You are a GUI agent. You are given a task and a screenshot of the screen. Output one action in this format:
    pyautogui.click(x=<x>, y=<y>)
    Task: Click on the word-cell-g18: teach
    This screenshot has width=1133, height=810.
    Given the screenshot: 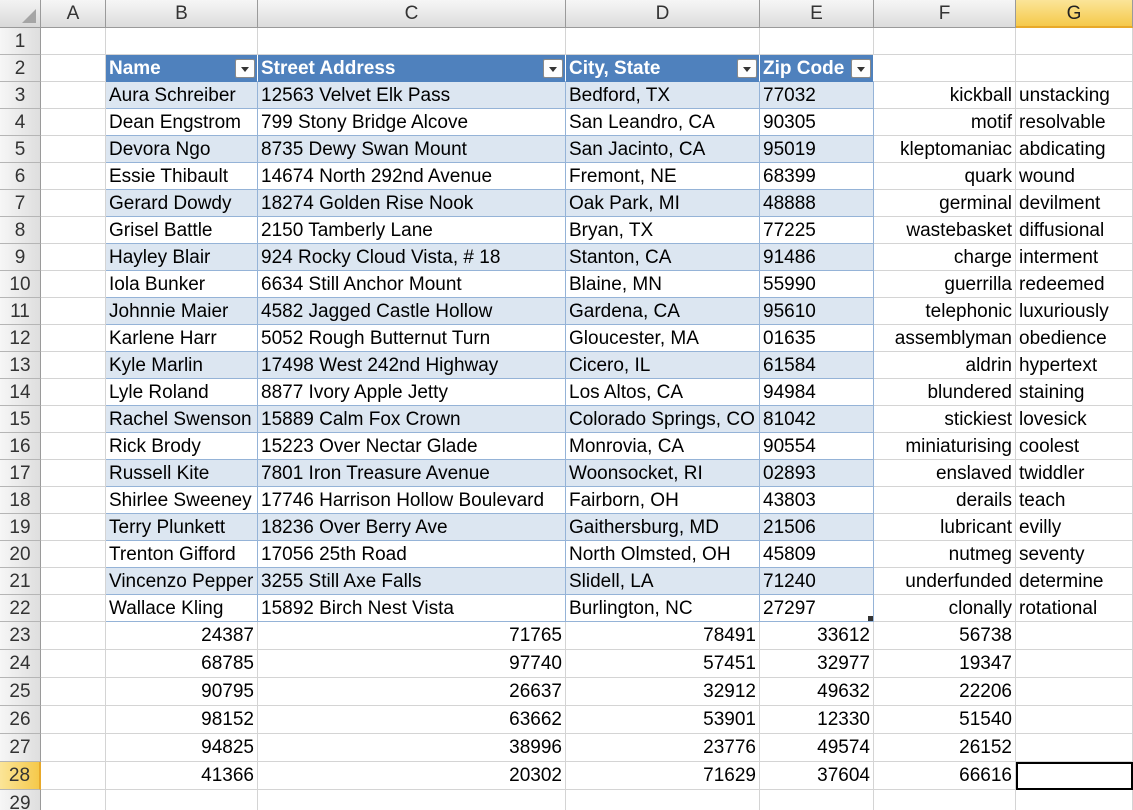 What is the action you would take?
    pyautogui.click(x=1074, y=500)
    